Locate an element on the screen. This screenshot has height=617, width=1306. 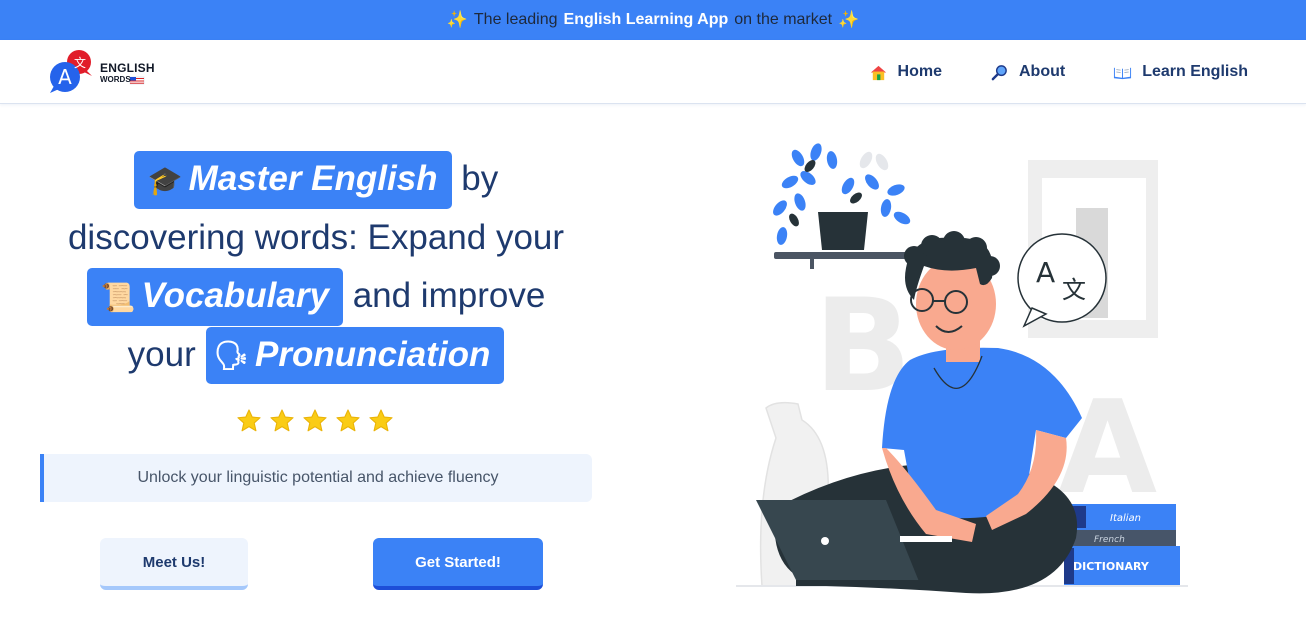
svg-text: 文 is located at coordinates (80, 62).